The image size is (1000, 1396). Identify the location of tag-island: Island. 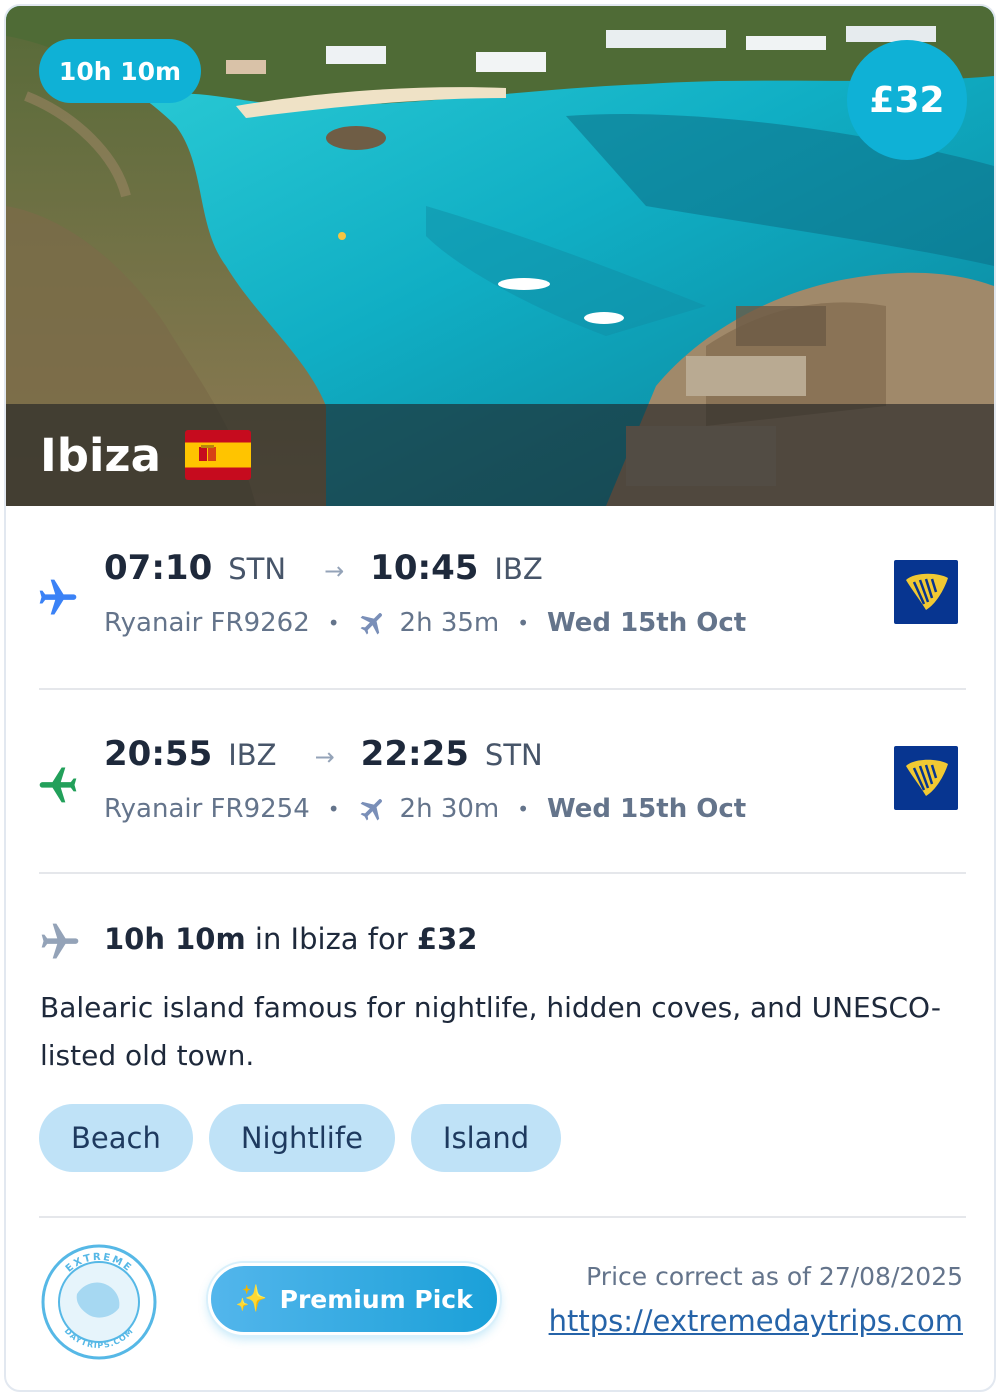
(486, 1138).